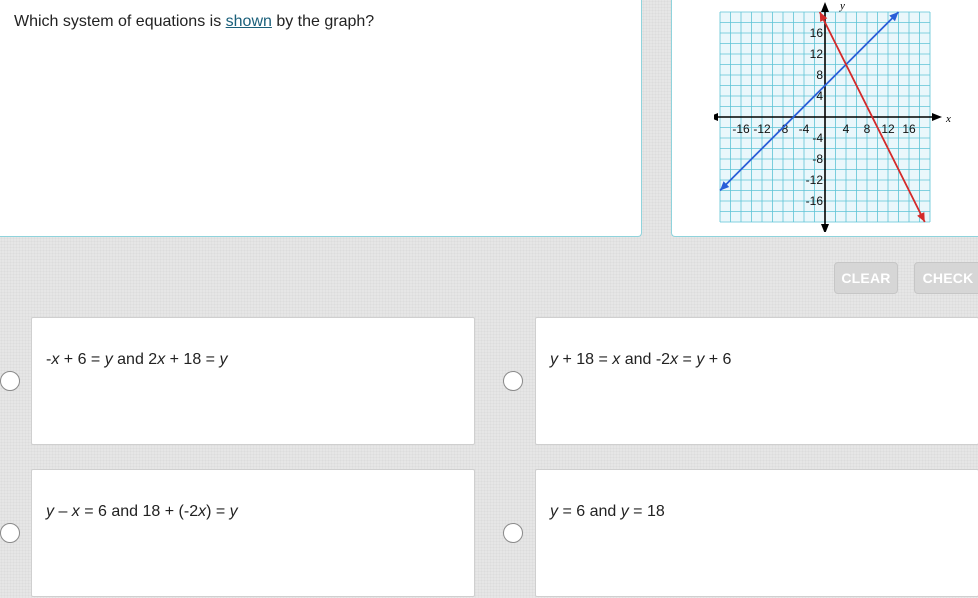  What do you see at coordinates (716, 117) in the screenshot?
I see `x-axis-arrow-left` at bounding box center [716, 117].